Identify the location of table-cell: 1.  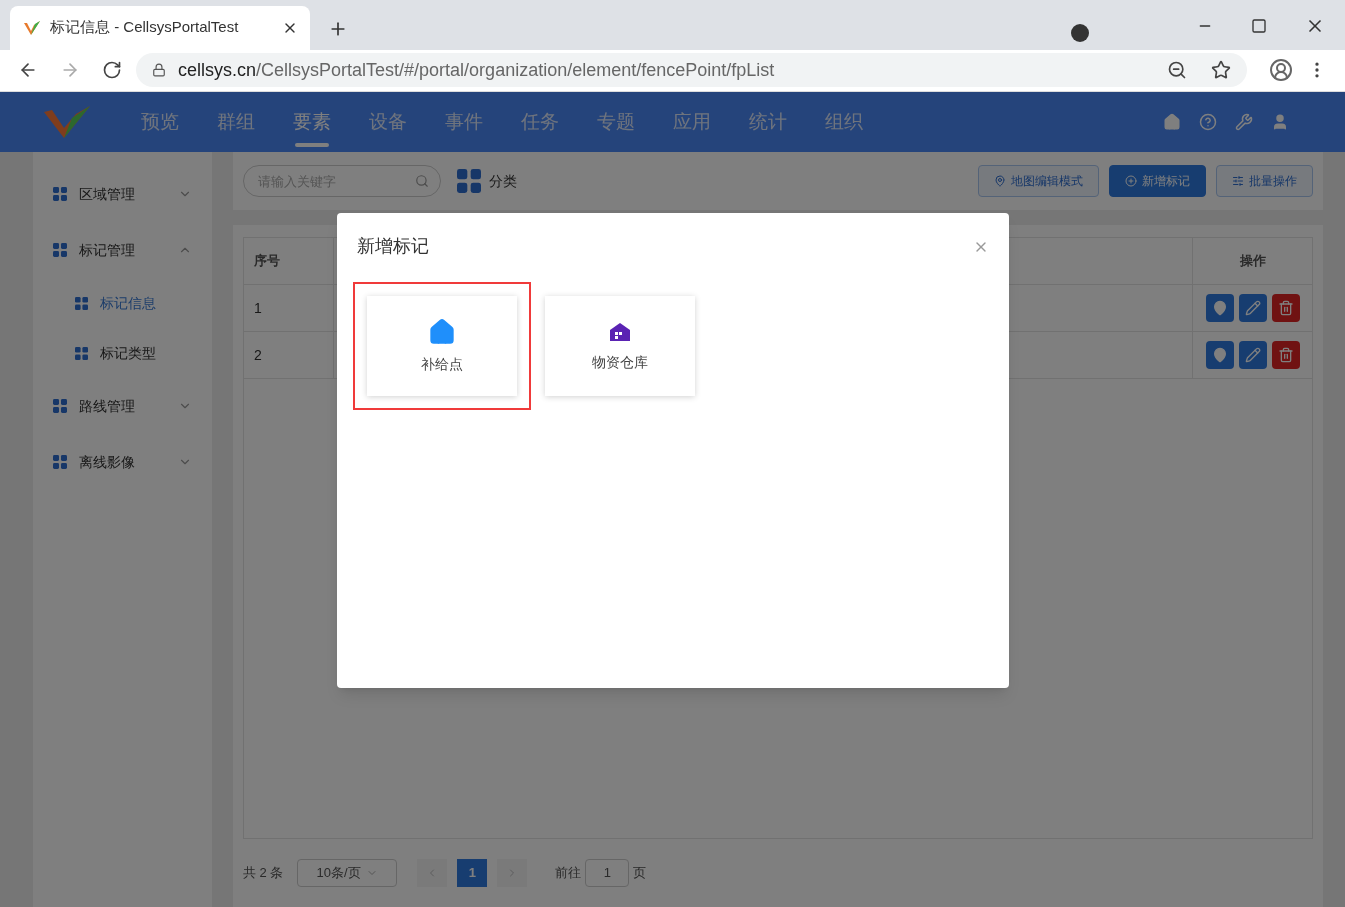
(289, 308).